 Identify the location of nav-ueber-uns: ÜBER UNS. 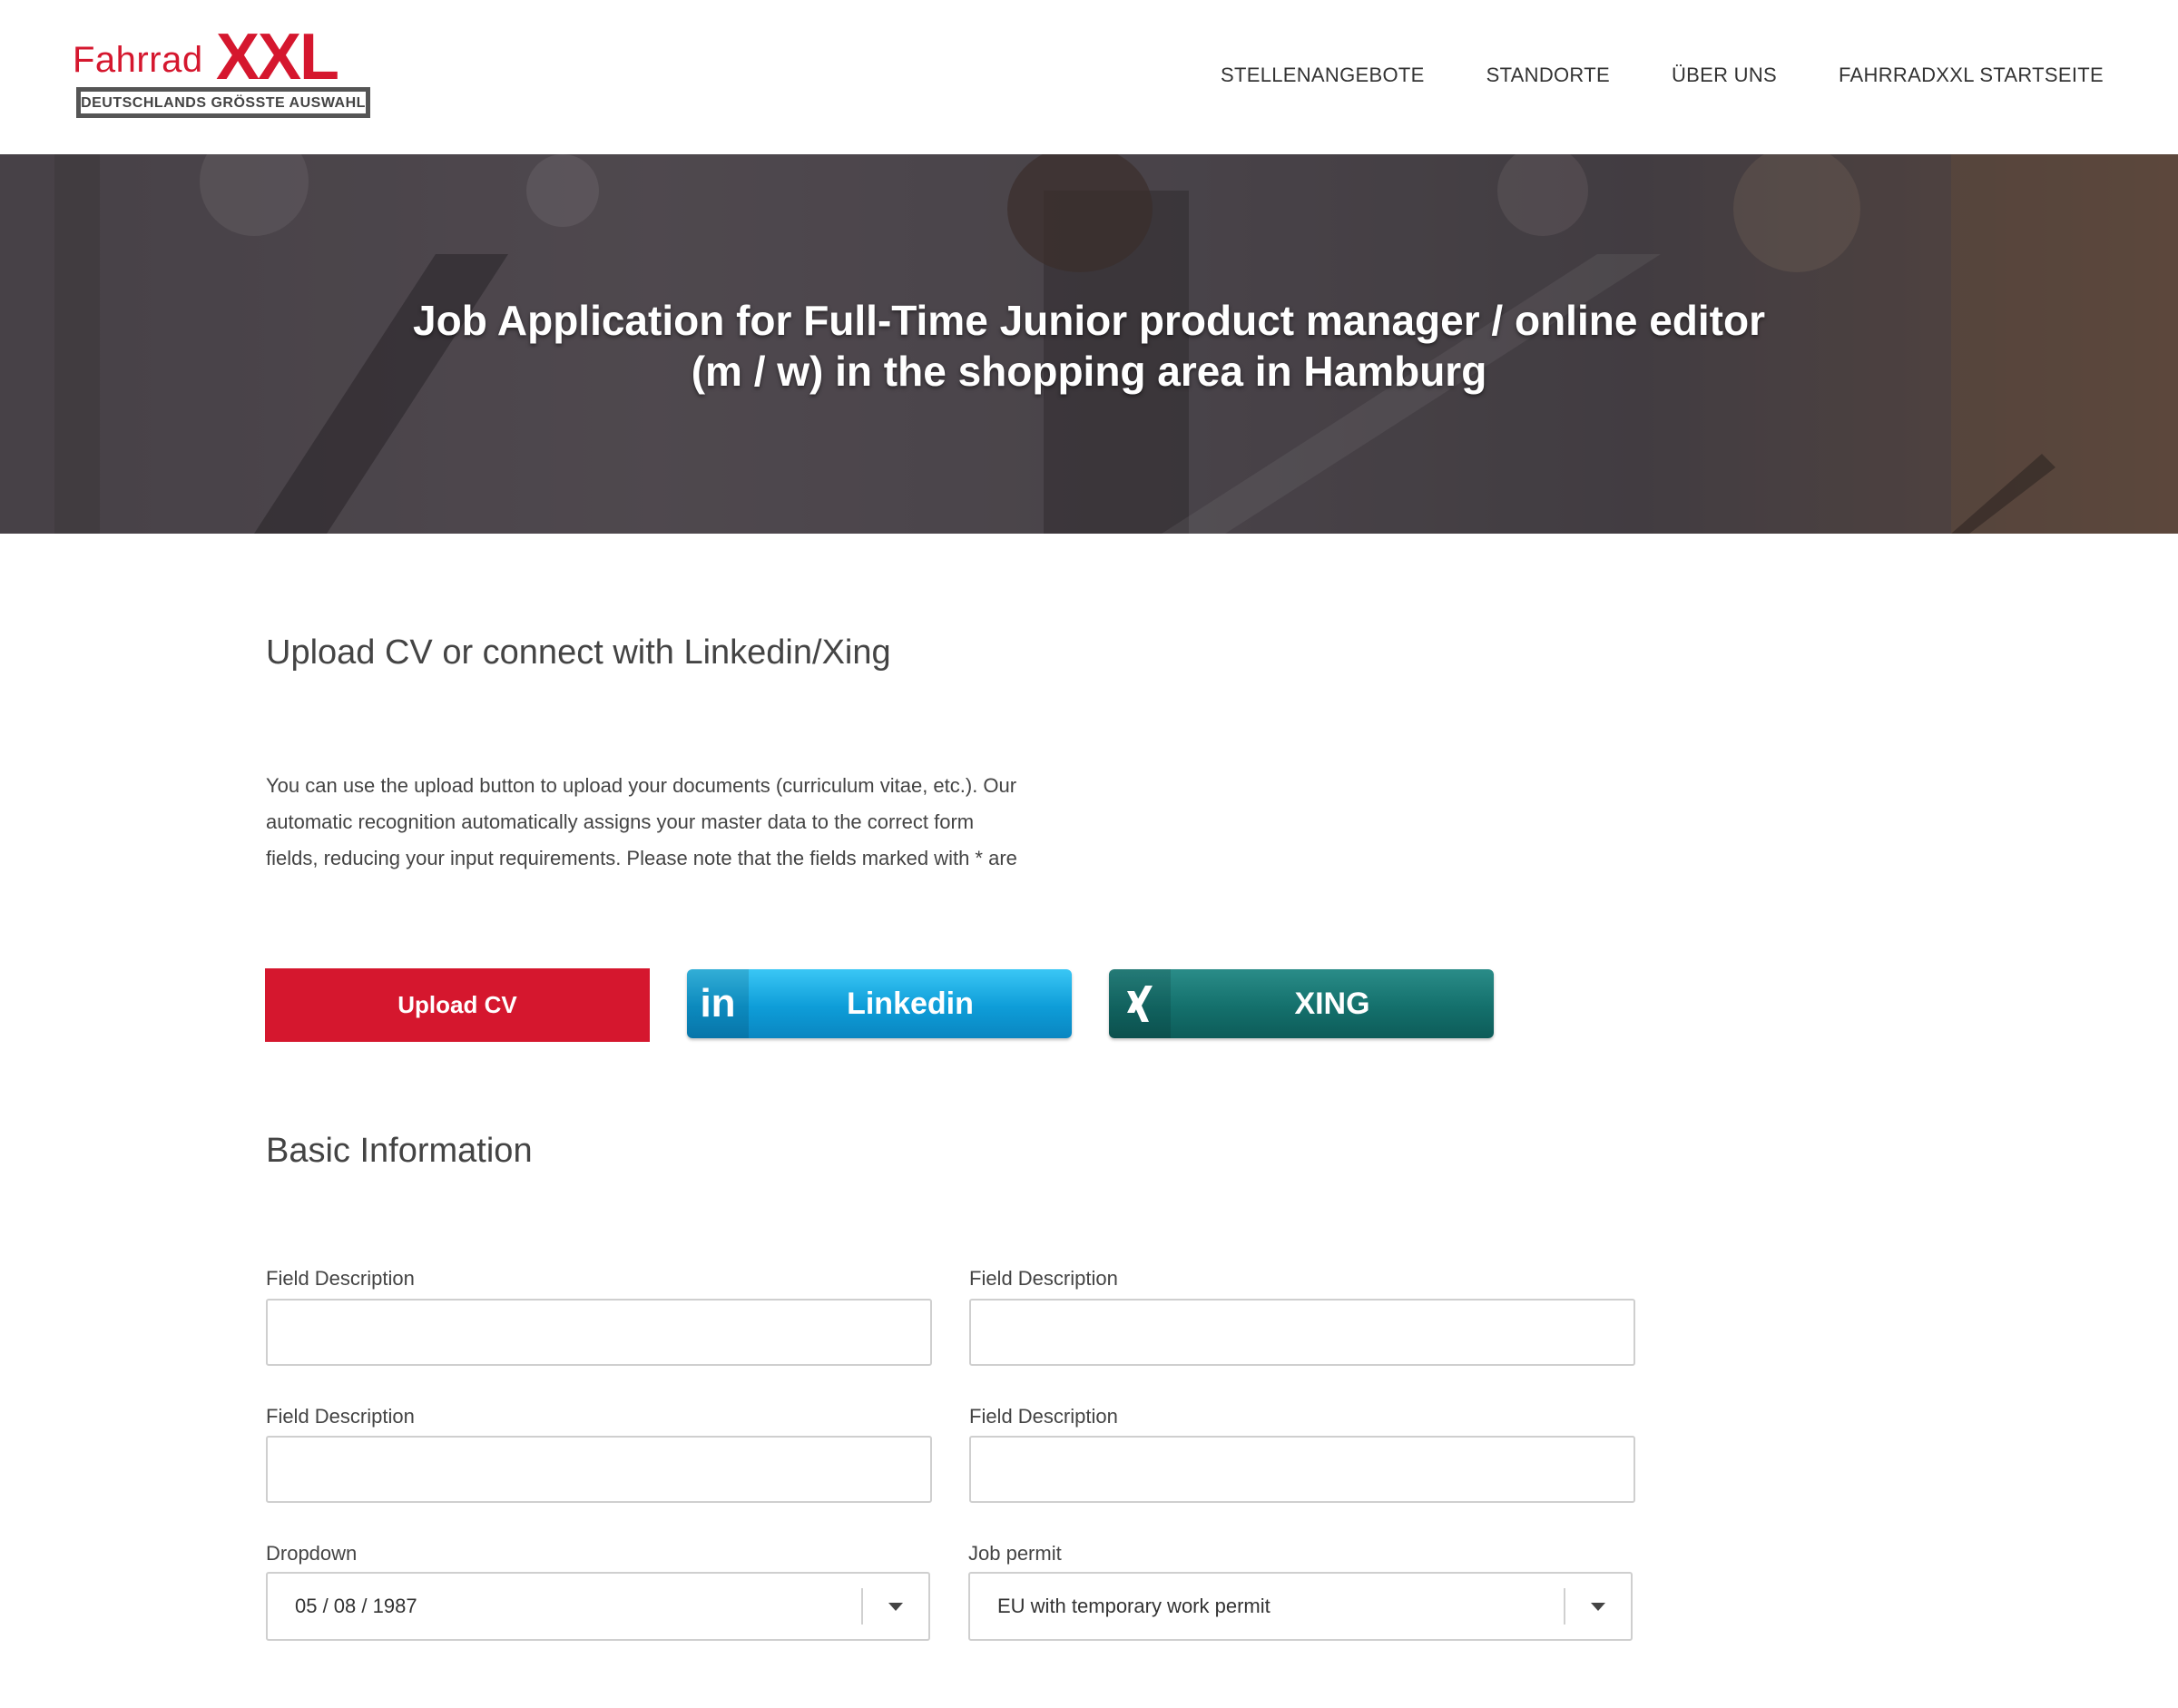
(1724, 75).